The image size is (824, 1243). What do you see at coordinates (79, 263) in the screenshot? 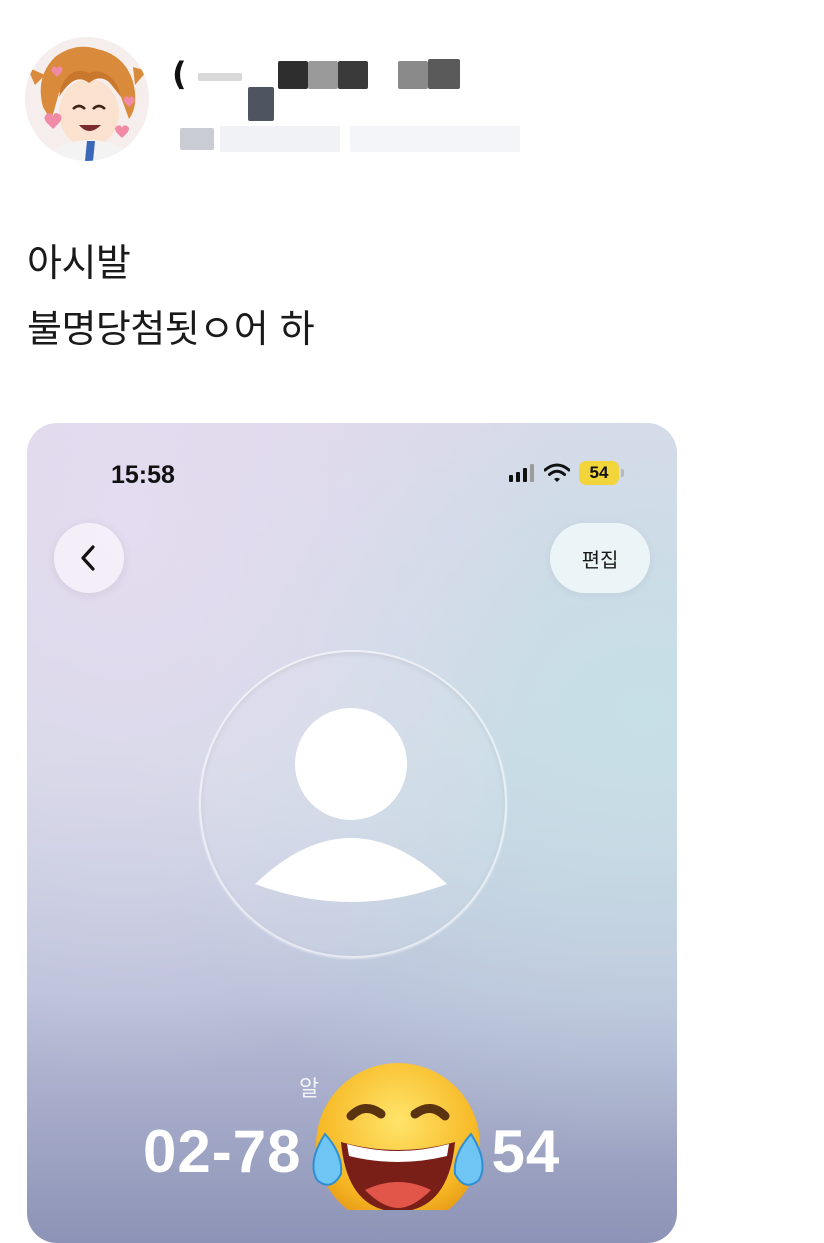
I see `post-line: 아시발` at bounding box center [79, 263].